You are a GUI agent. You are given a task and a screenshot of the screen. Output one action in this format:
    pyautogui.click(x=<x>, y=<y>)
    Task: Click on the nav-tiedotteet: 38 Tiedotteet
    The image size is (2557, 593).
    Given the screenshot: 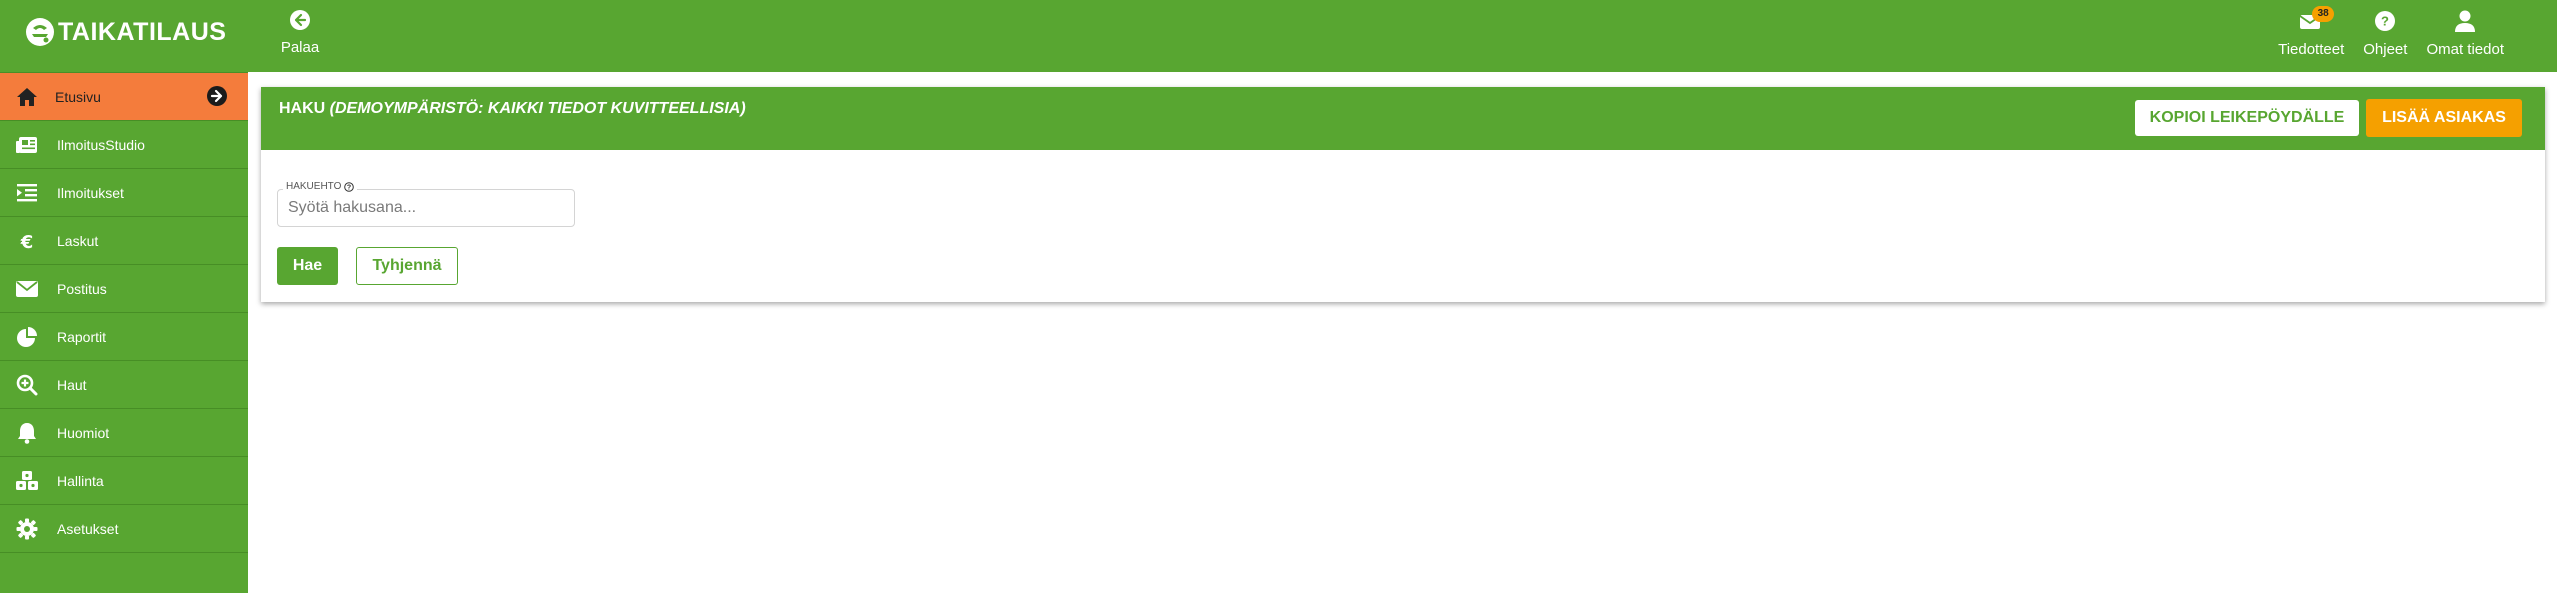 What is the action you would take?
    pyautogui.click(x=2311, y=34)
    